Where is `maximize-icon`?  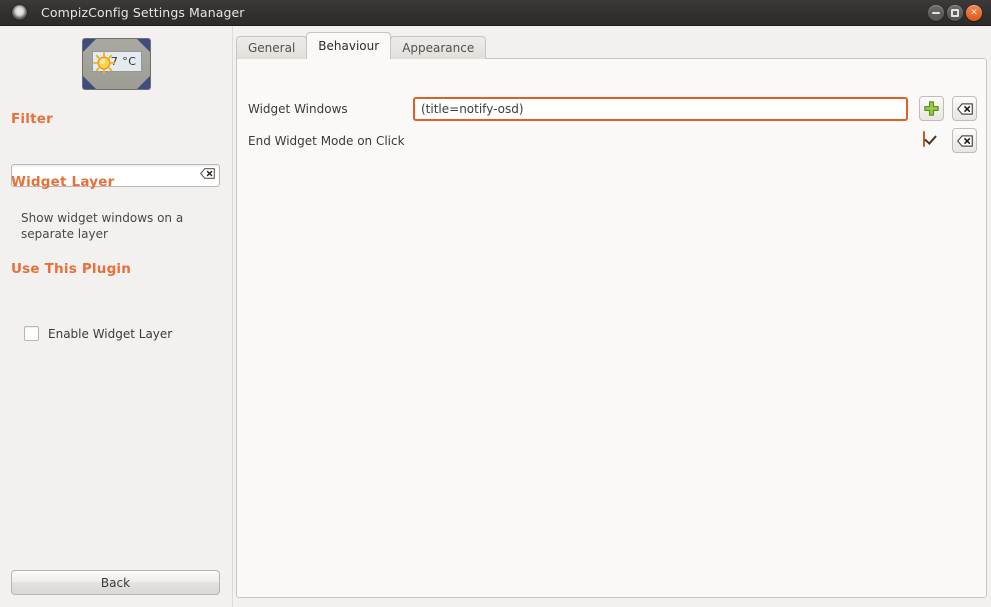
maximize-icon is located at coordinates (955, 13).